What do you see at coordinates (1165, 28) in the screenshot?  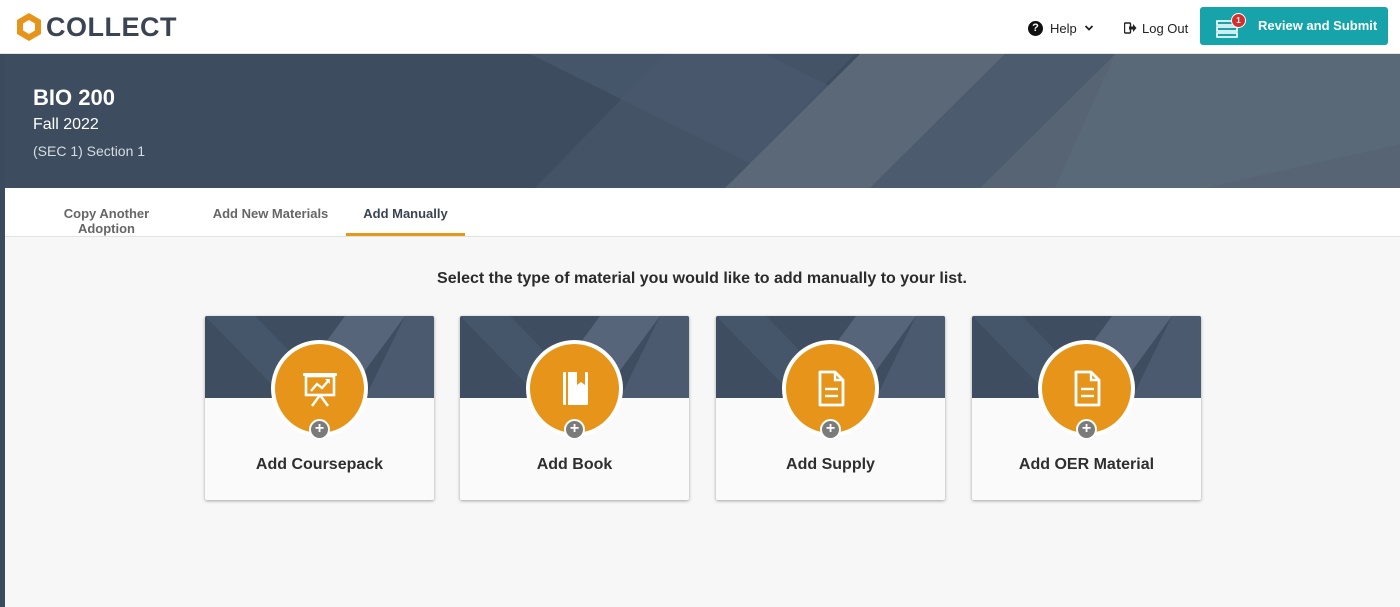 I see `logout-label: Log Out` at bounding box center [1165, 28].